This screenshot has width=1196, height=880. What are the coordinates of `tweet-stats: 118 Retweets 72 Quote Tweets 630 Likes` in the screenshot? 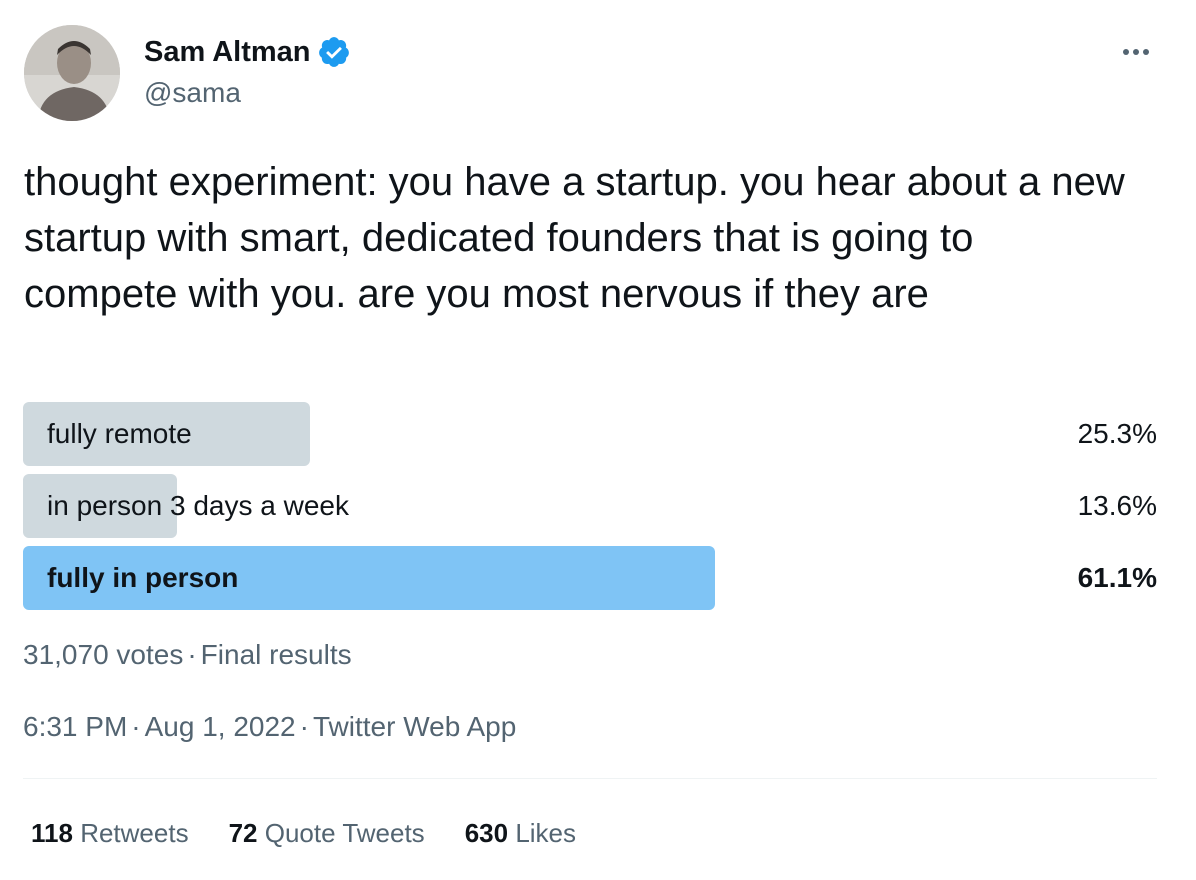 It's located at (323, 833).